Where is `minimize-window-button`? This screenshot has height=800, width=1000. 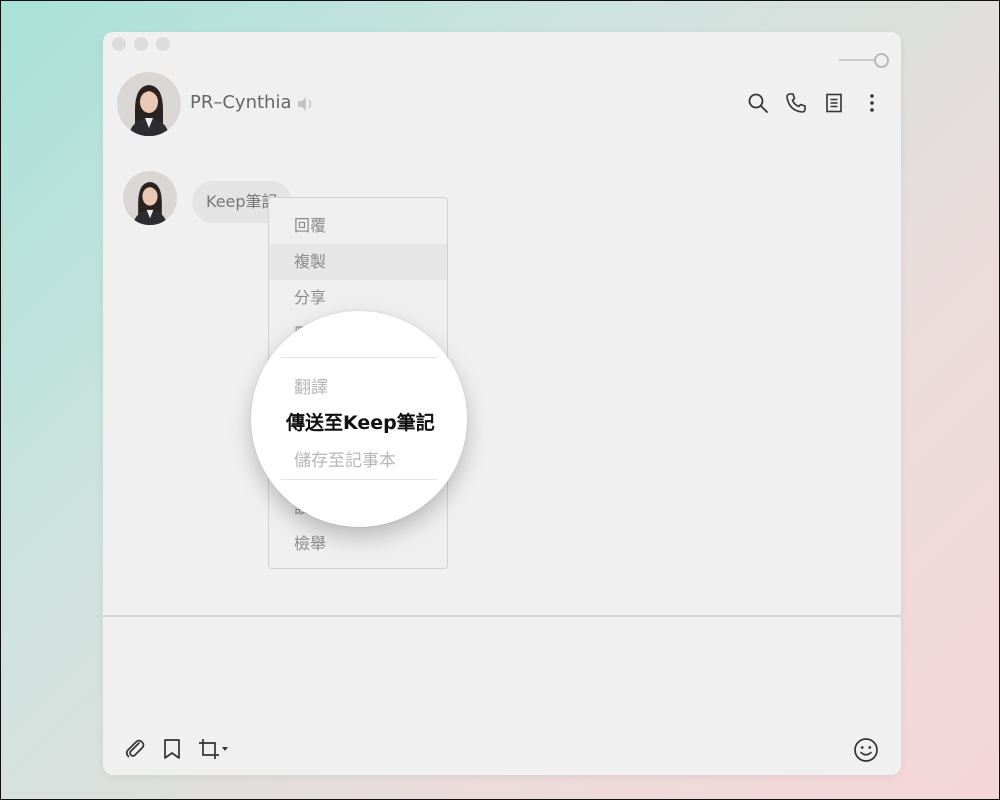 minimize-window-button is located at coordinates (141, 44).